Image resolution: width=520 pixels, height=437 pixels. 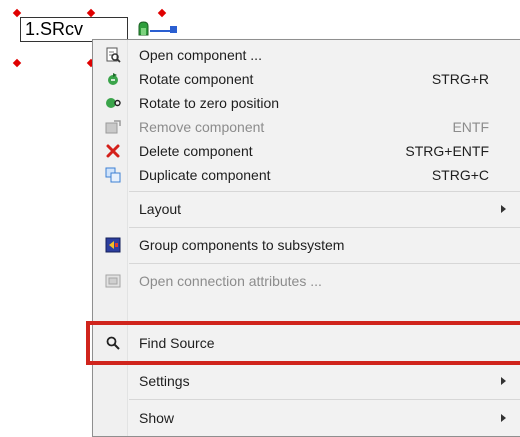 I want to click on menu-item-label: Delete component, so click(x=196, y=151).